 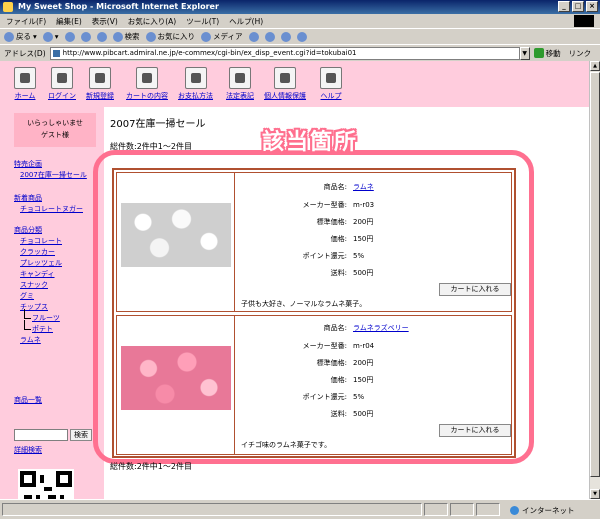 I want to click on nav-privacy: 個人情報保護, so click(x=285, y=84).